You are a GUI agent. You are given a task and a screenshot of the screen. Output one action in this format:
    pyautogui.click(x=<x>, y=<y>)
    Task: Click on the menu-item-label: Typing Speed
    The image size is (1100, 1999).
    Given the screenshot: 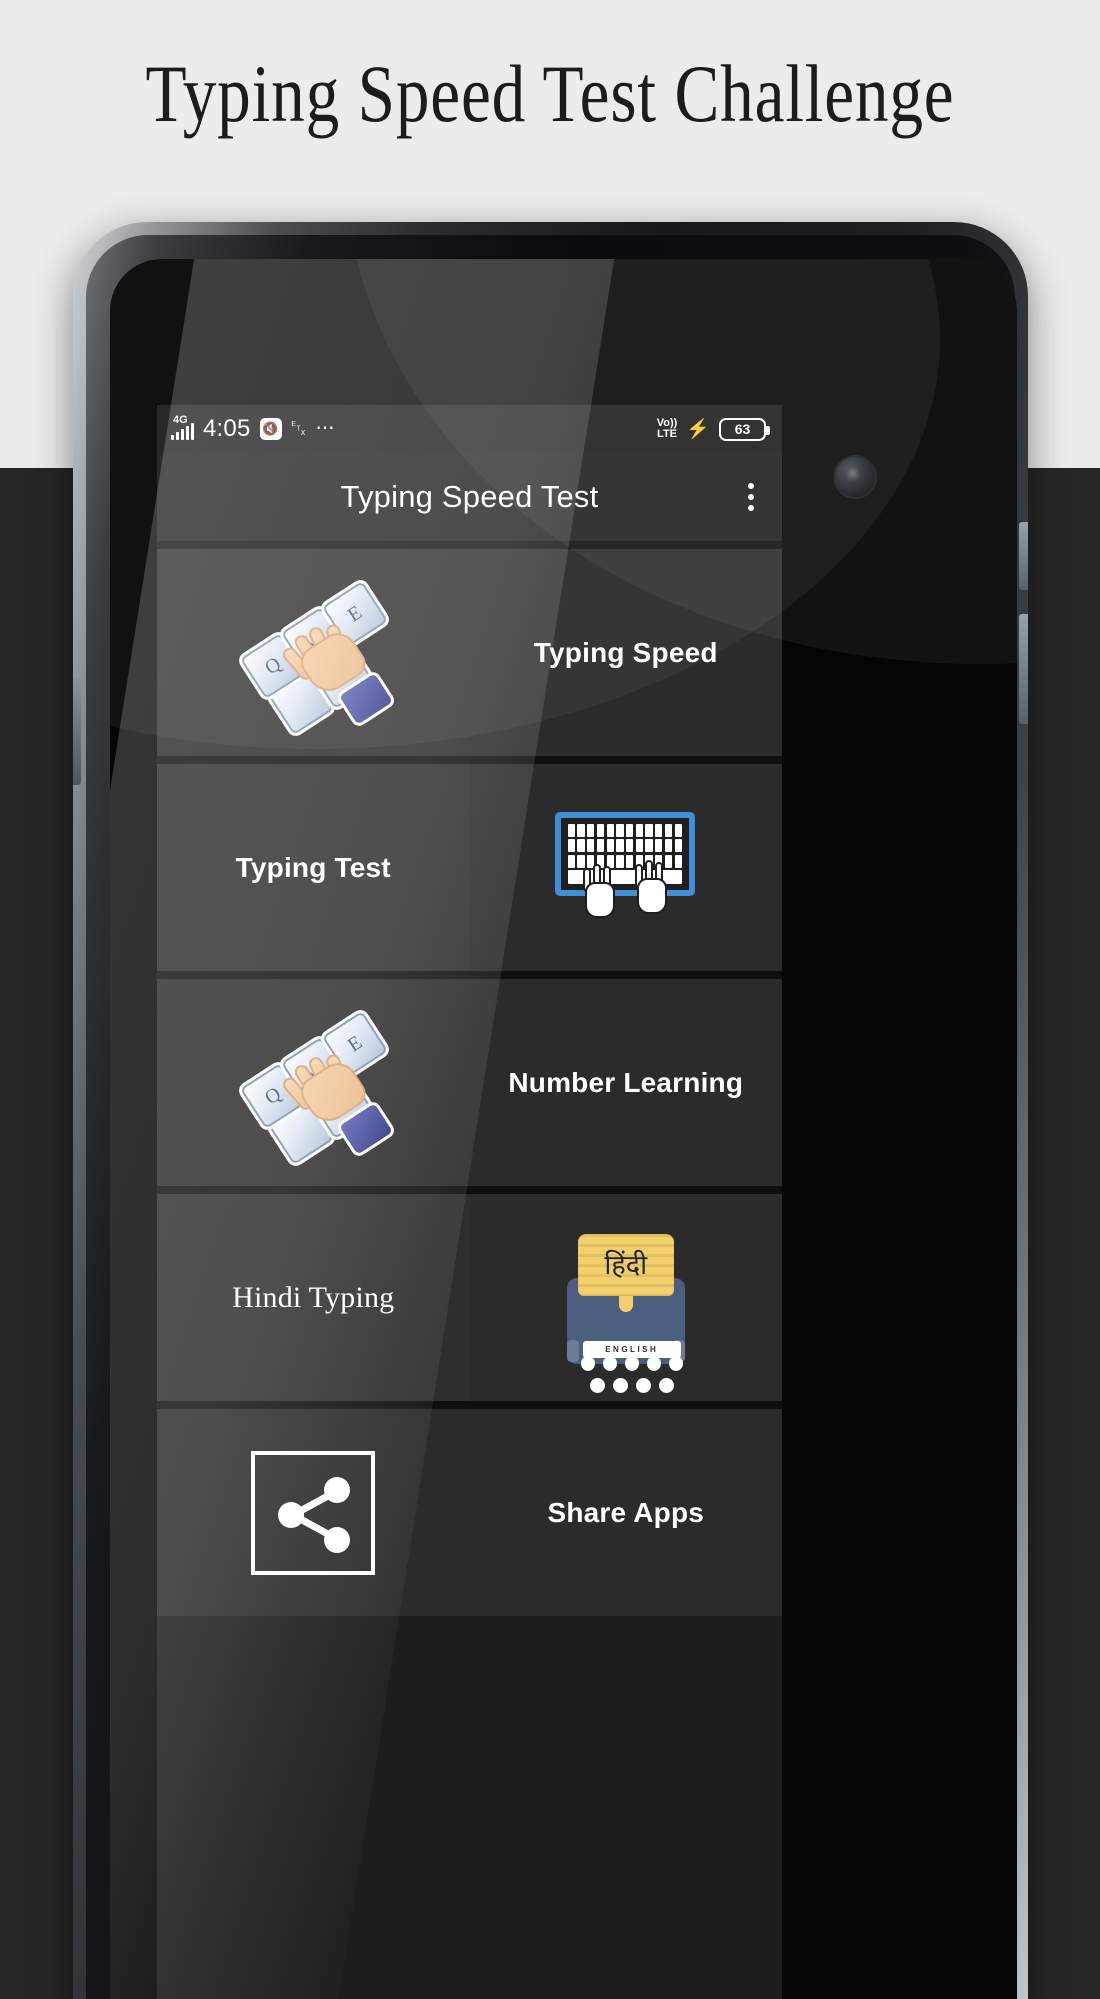 What is the action you would take?
    pyautogui.click(x=625, y=652)
    